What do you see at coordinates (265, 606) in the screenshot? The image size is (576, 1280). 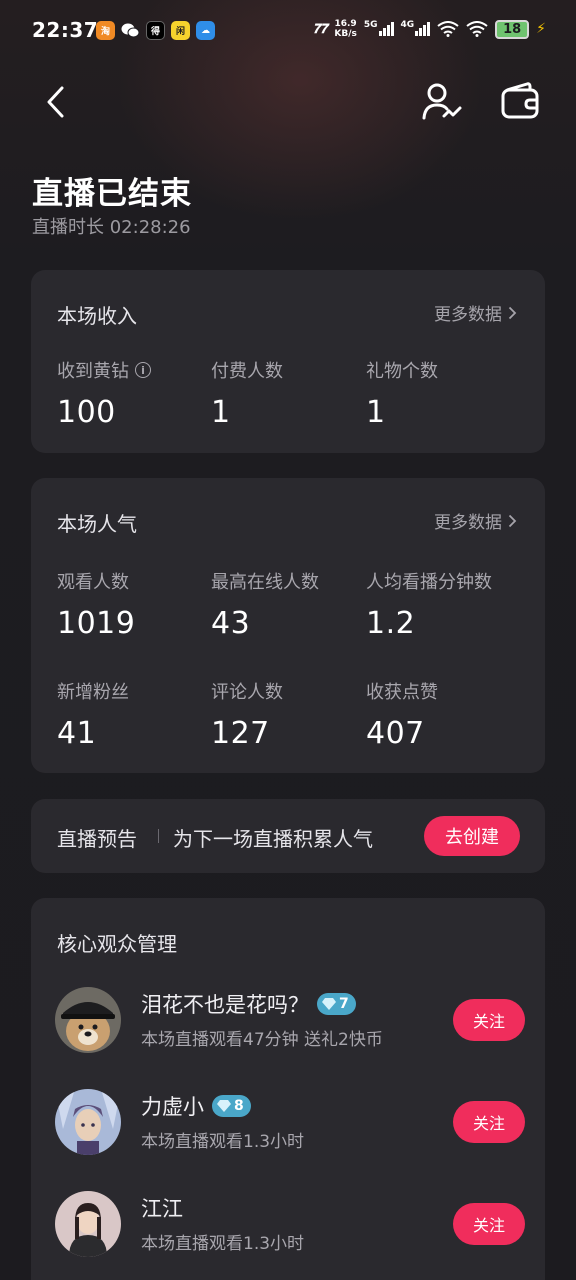 I see `stat-peak-online: 最高在线人数 43` at bounding box center [265, 606].